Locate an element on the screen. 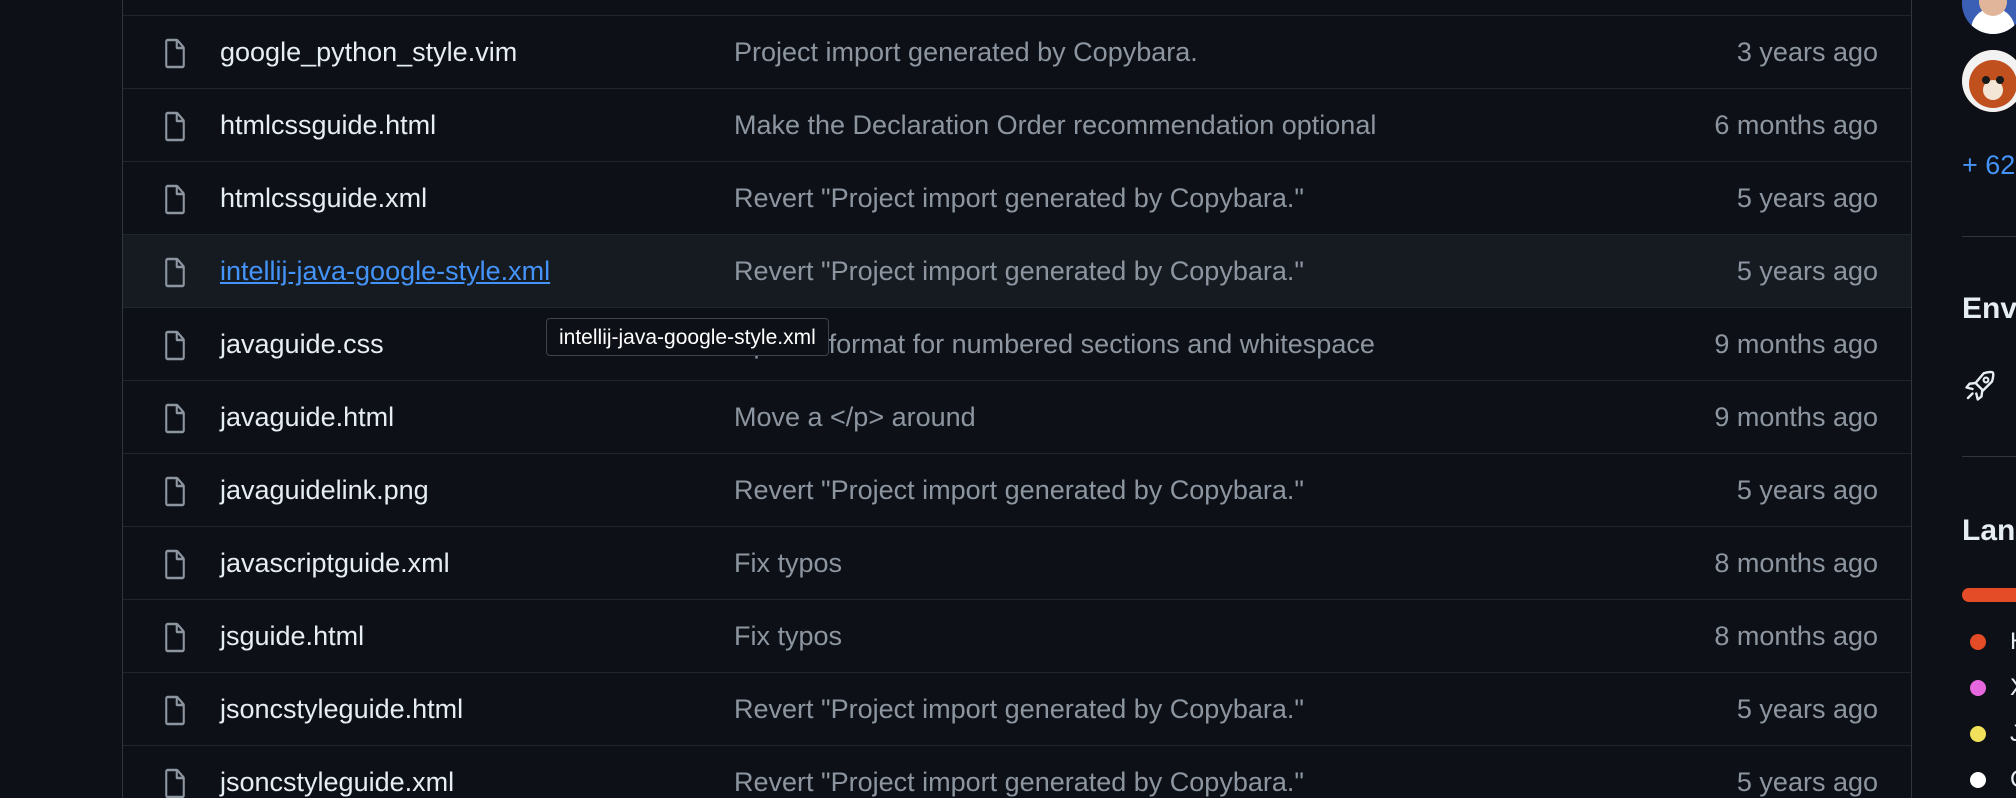 The height and width of the screenshot is (798, 2016). file-name-link: javascriptguide.xml is located at coordinates (335, 563).